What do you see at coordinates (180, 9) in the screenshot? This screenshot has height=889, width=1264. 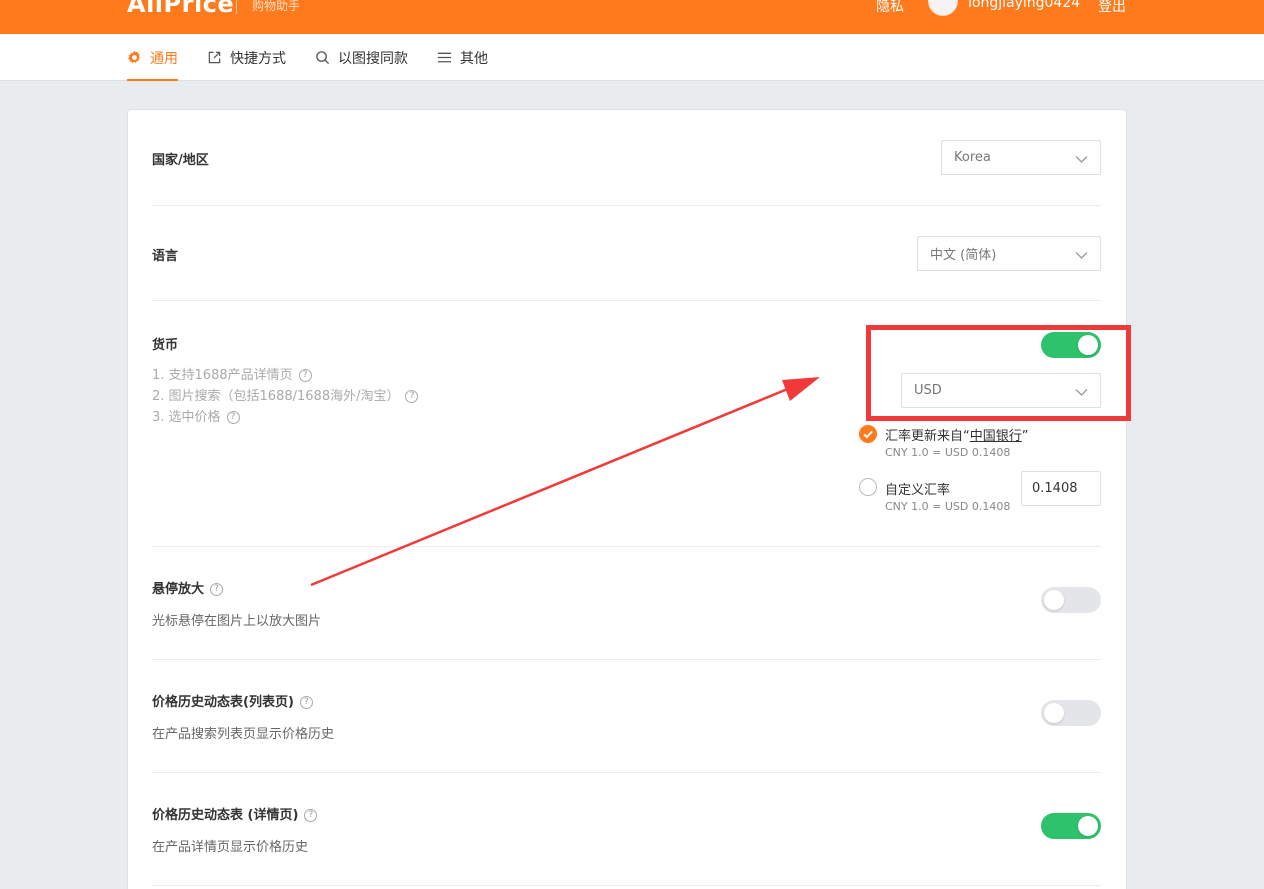 I see `app-logo: AliPrice` at bounding box center [180, 9].